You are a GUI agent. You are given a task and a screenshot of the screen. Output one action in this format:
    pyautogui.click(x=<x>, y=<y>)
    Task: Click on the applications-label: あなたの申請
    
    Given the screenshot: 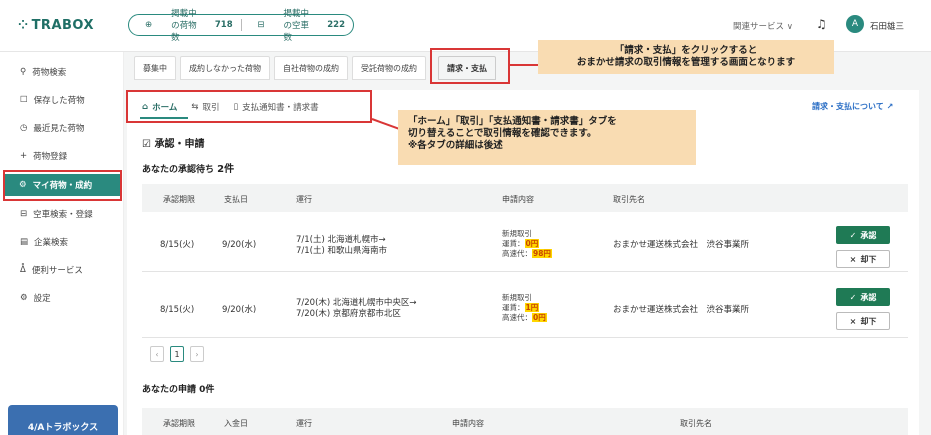 What is the action you would take?
    pyautogui.click(x=169, y=390)
    